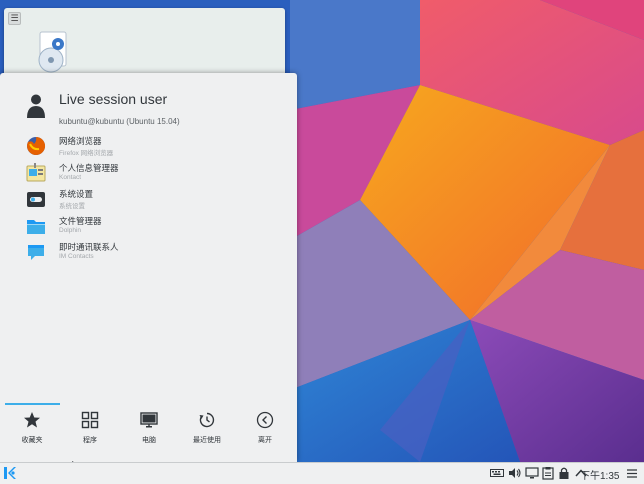  Describe the element at coordinates (119, 121) in the screenshot. I see `user-host: kubuntu@kubuntu (Ubuntu 15.04)` at that location.